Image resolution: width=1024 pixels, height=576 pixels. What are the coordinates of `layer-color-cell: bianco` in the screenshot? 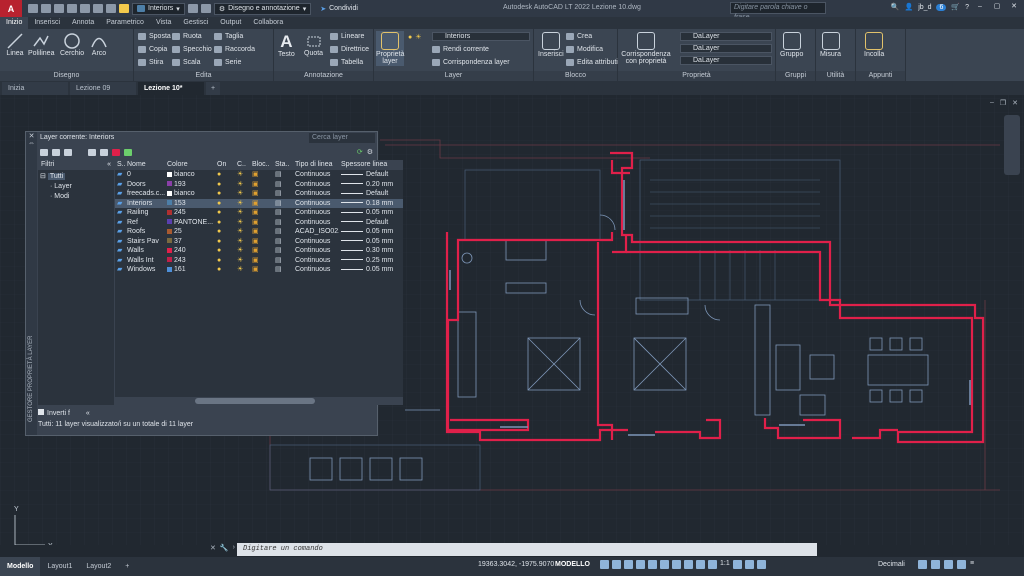 It's located at (190, 175).